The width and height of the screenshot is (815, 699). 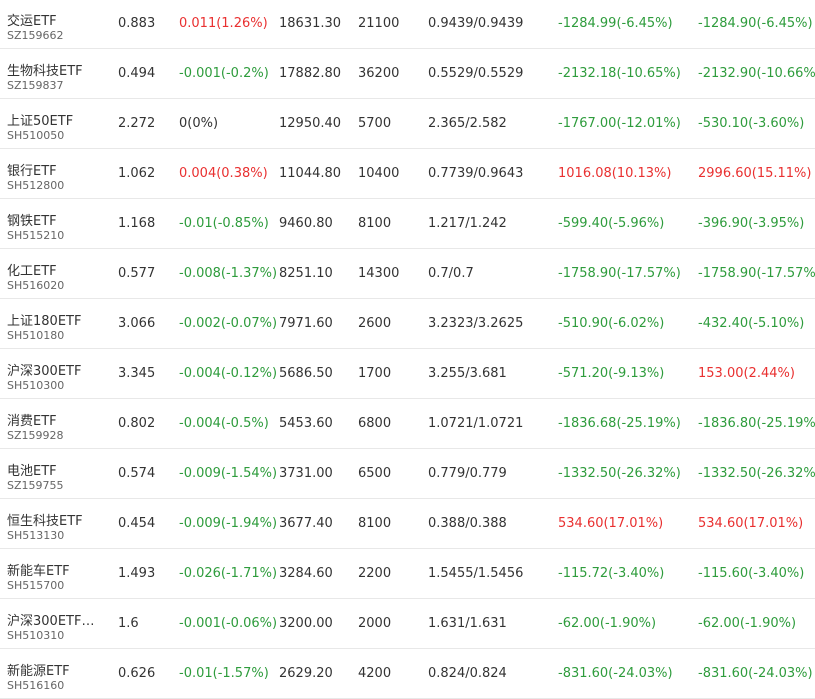 I want to click on fund-cell: 恒生科技ETF SH513130, so click(x=57, y=523).